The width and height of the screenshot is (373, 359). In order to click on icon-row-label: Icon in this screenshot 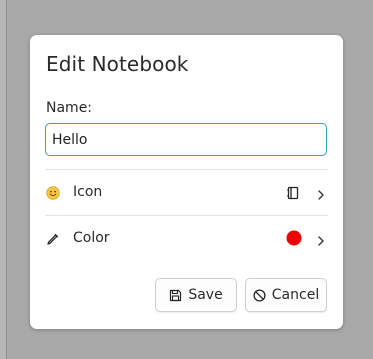, I will do `click(88, 192)`.